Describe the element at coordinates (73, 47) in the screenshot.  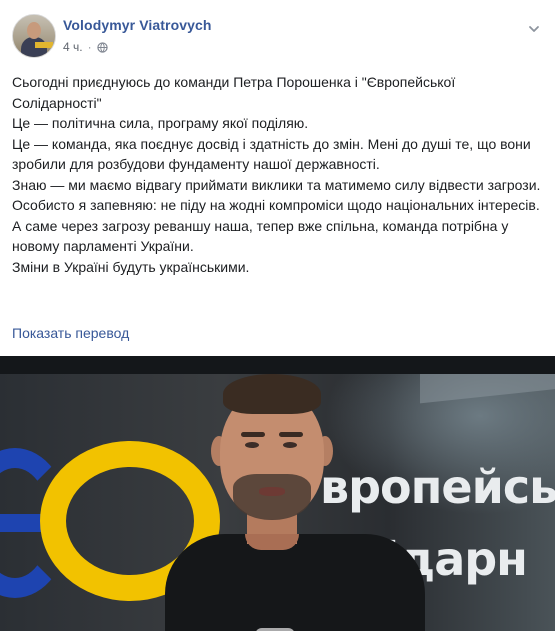
I see `post-time: 4 ч.` at that location.